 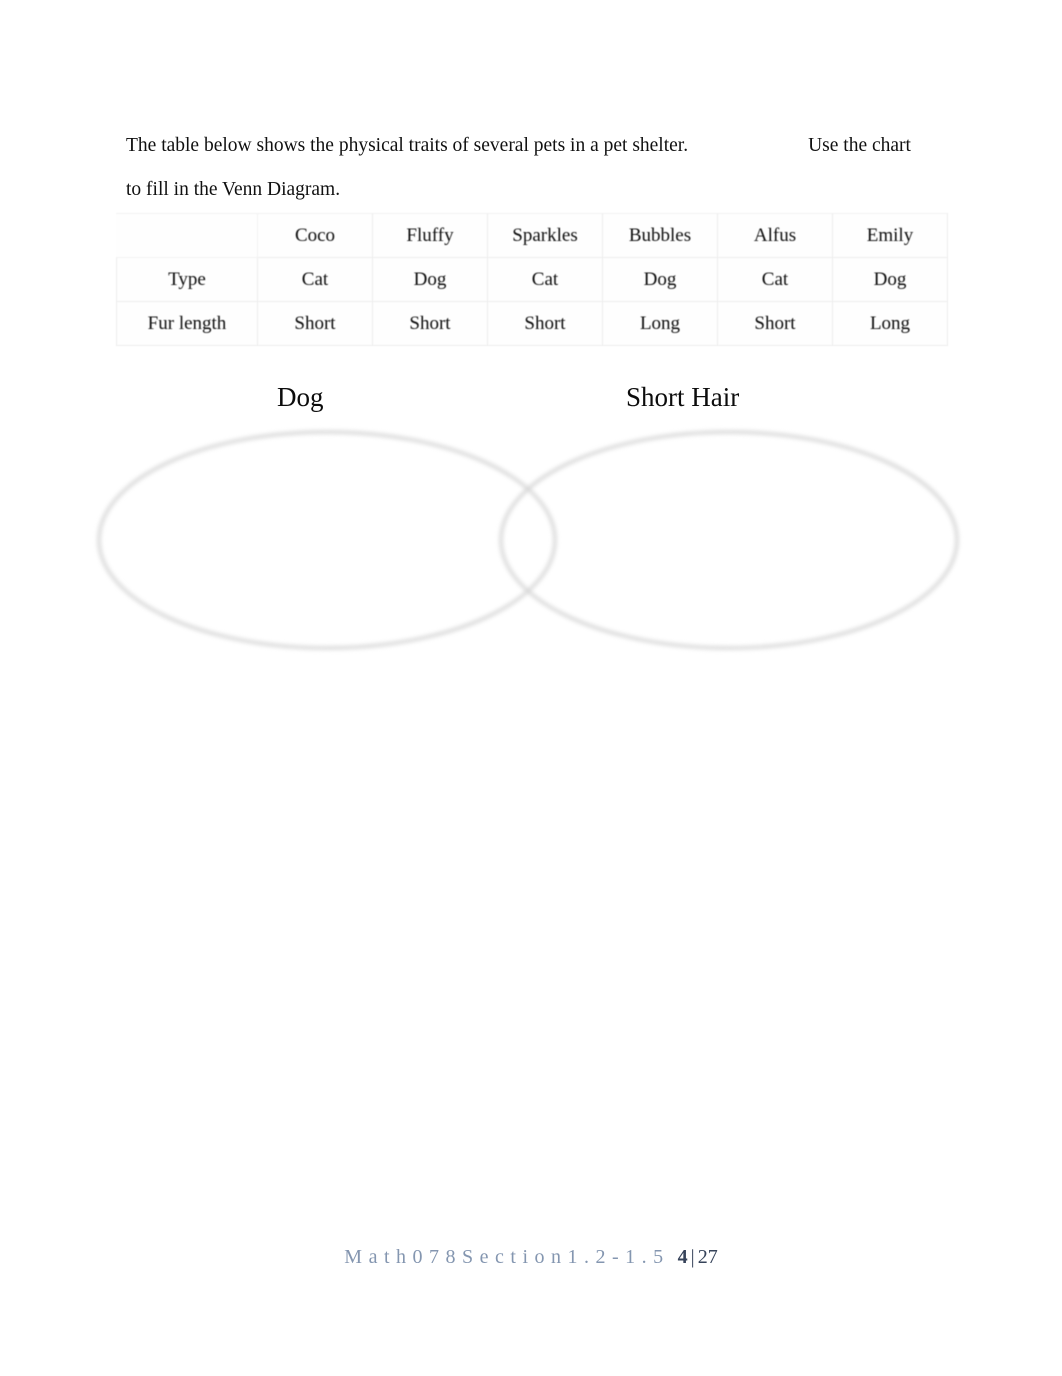 What do you see at coordinates (890, 235) in the screenshot?
I see `table-column-header: Emily` at bounding box center [890, 235].